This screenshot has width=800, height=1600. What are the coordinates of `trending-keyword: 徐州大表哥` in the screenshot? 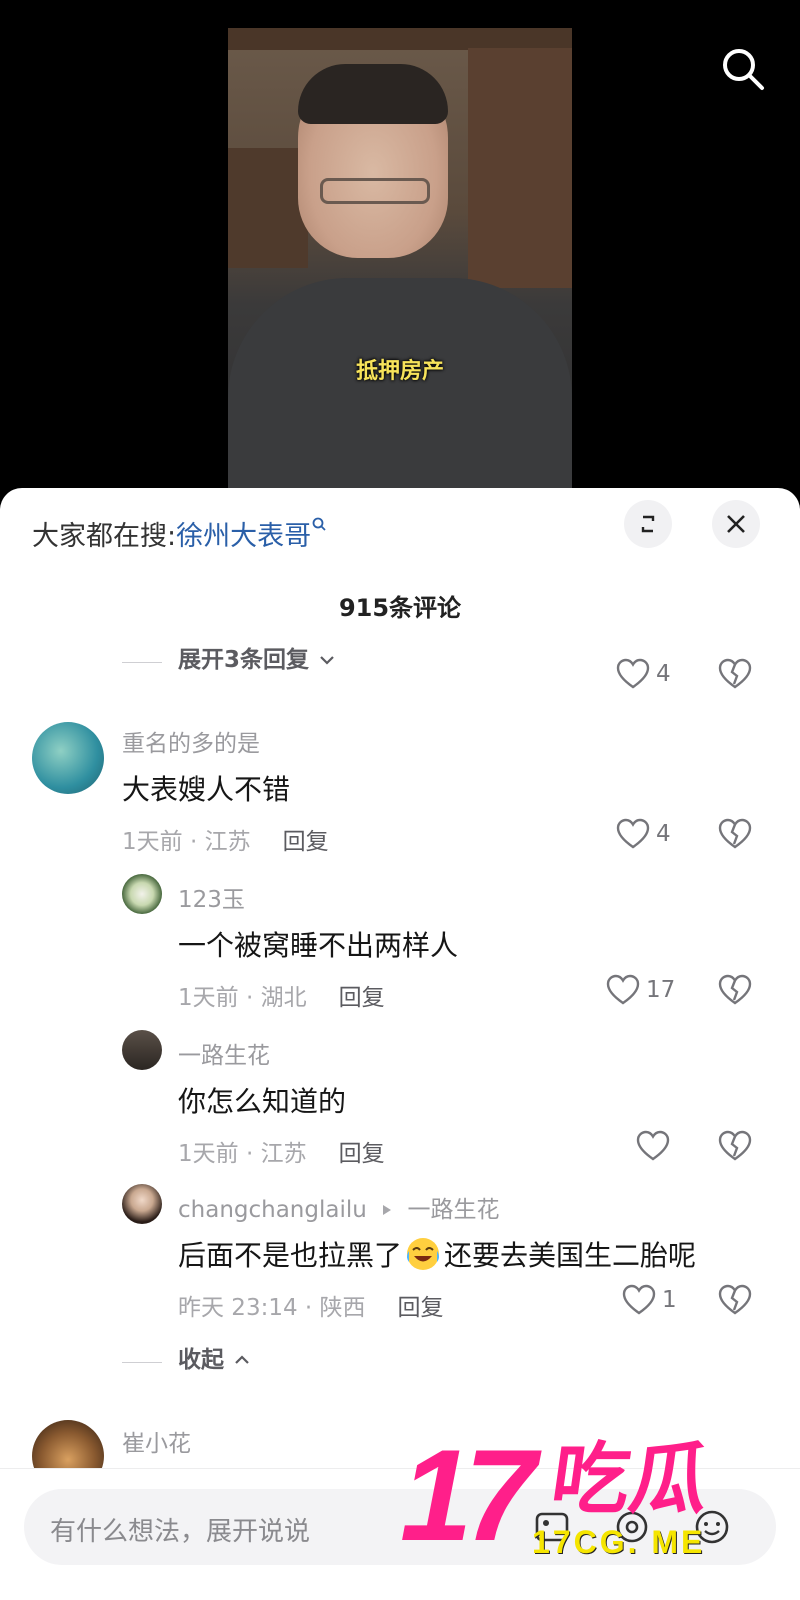 It's located at (243, 536).